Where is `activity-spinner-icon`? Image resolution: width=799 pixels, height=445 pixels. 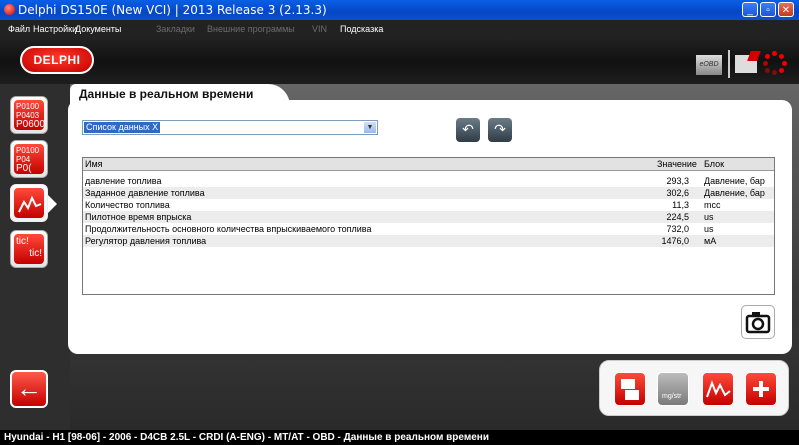
activity-spinner-icon is located at coordinates (775, 63).